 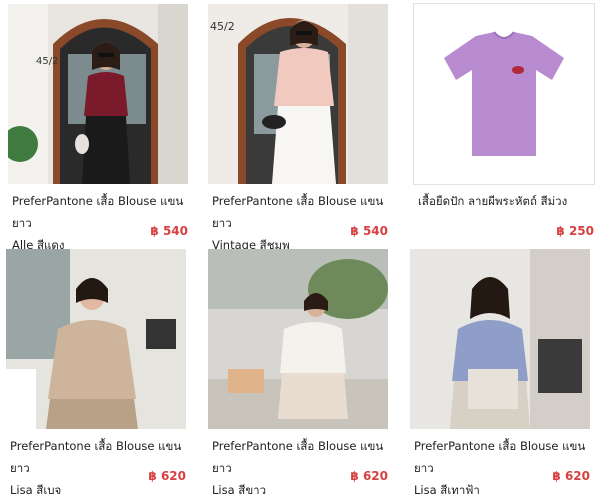 I want to click on product-price: ฿ 250, so click(x=575, y=231).